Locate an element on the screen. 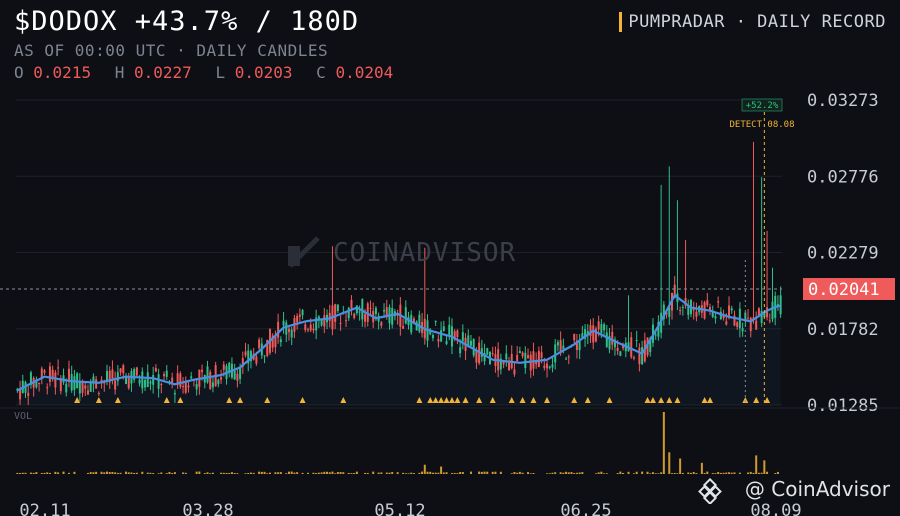 The width and height of the screenshot is (900, 516). y-tick-label: 0.01782 is located at coordinates (843, 330).